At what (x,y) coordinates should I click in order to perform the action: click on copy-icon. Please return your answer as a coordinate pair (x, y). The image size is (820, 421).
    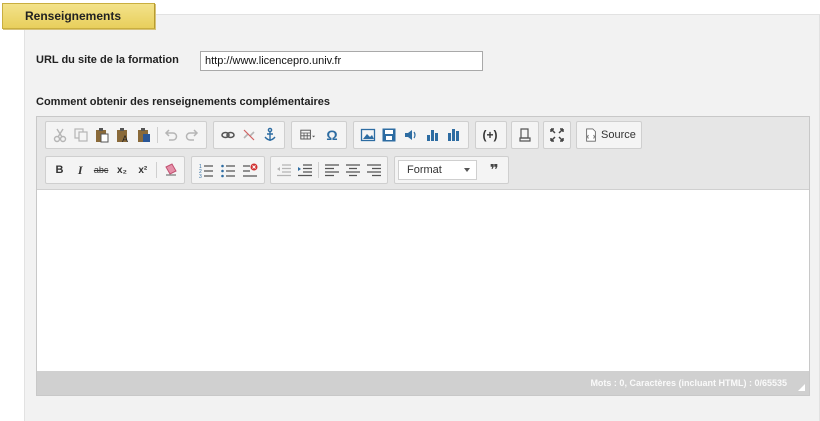
    Looking at the image, I should click on (80, 135).